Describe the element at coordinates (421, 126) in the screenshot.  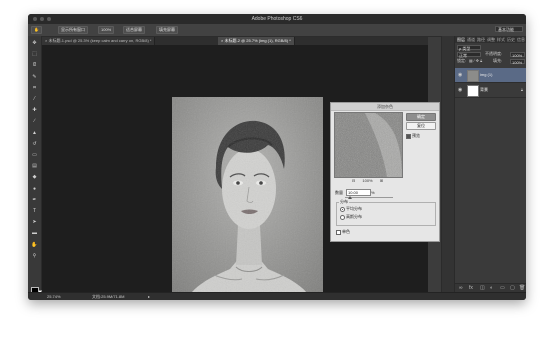
I see `reset-button: 复位` at that location.